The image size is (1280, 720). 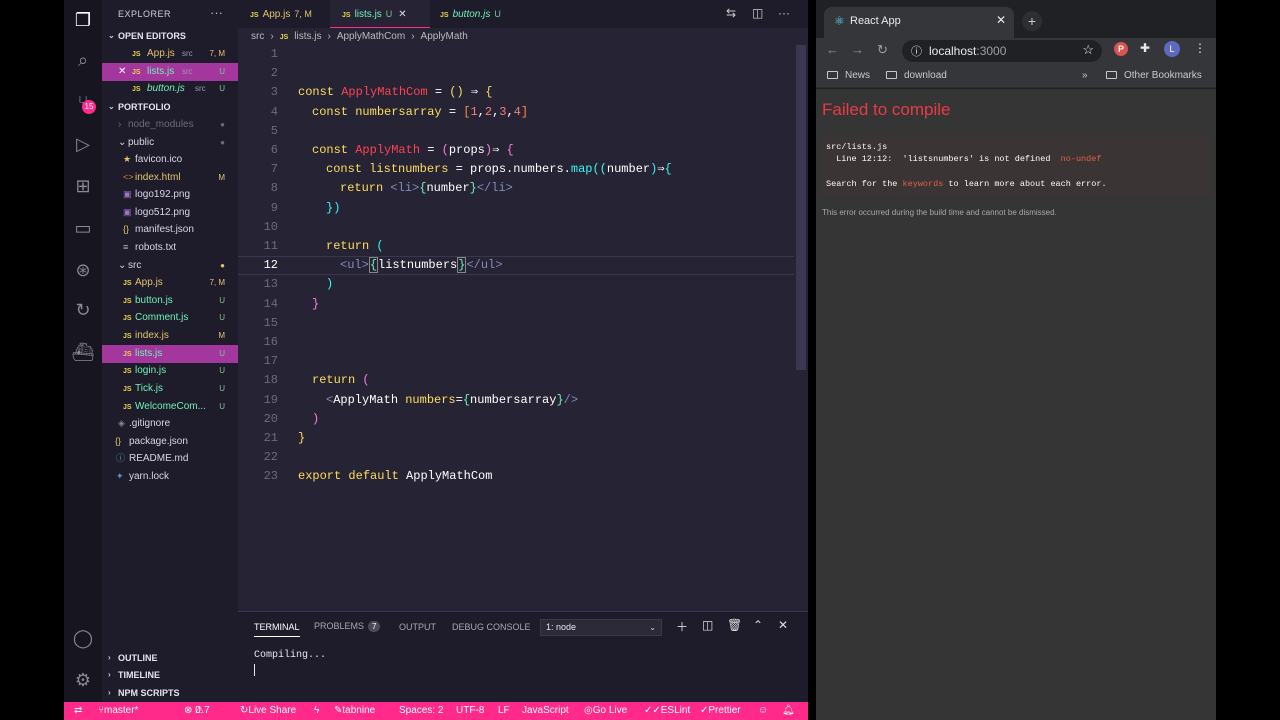 What do you see at coordinates (1121, 49) in the screenshot?
I see `extension-p-icon: P` at bounding box center [1121, 49].